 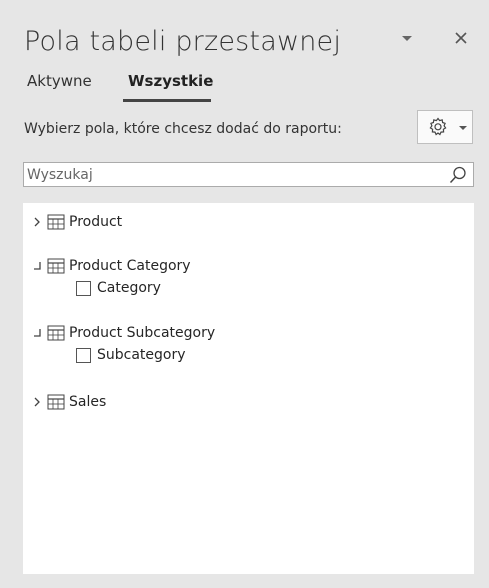 I want to click on close-pane-button, so click(x=461, y=38).